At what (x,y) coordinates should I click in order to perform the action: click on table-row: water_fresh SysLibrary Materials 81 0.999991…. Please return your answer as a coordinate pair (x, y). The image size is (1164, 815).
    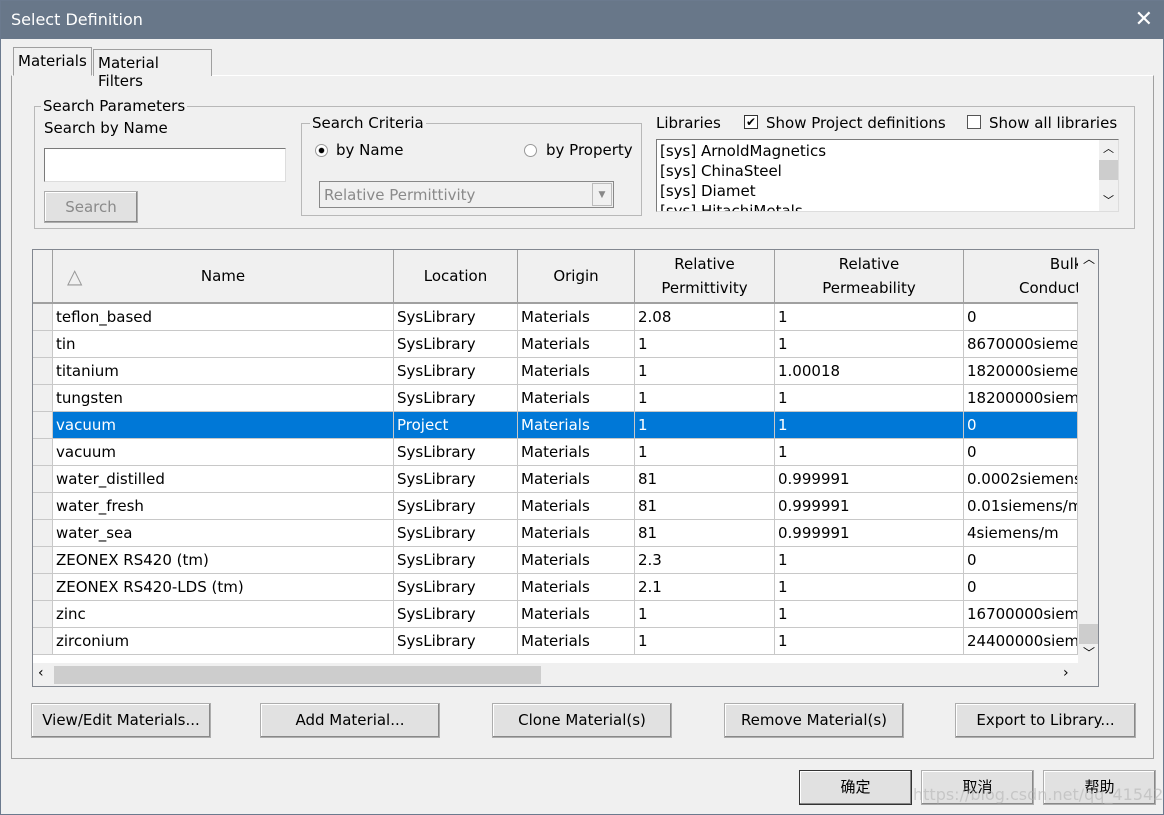
    Looking at the image, I should click on (555, 506).